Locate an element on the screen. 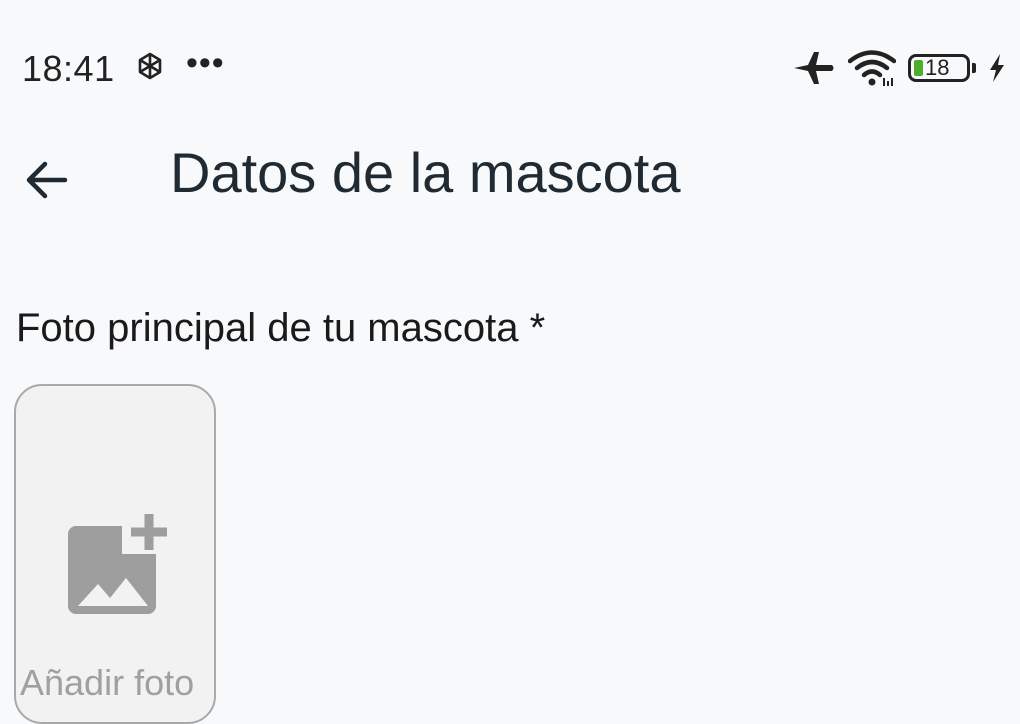  battery-icon: 18 is located at coordinates (942, 68).